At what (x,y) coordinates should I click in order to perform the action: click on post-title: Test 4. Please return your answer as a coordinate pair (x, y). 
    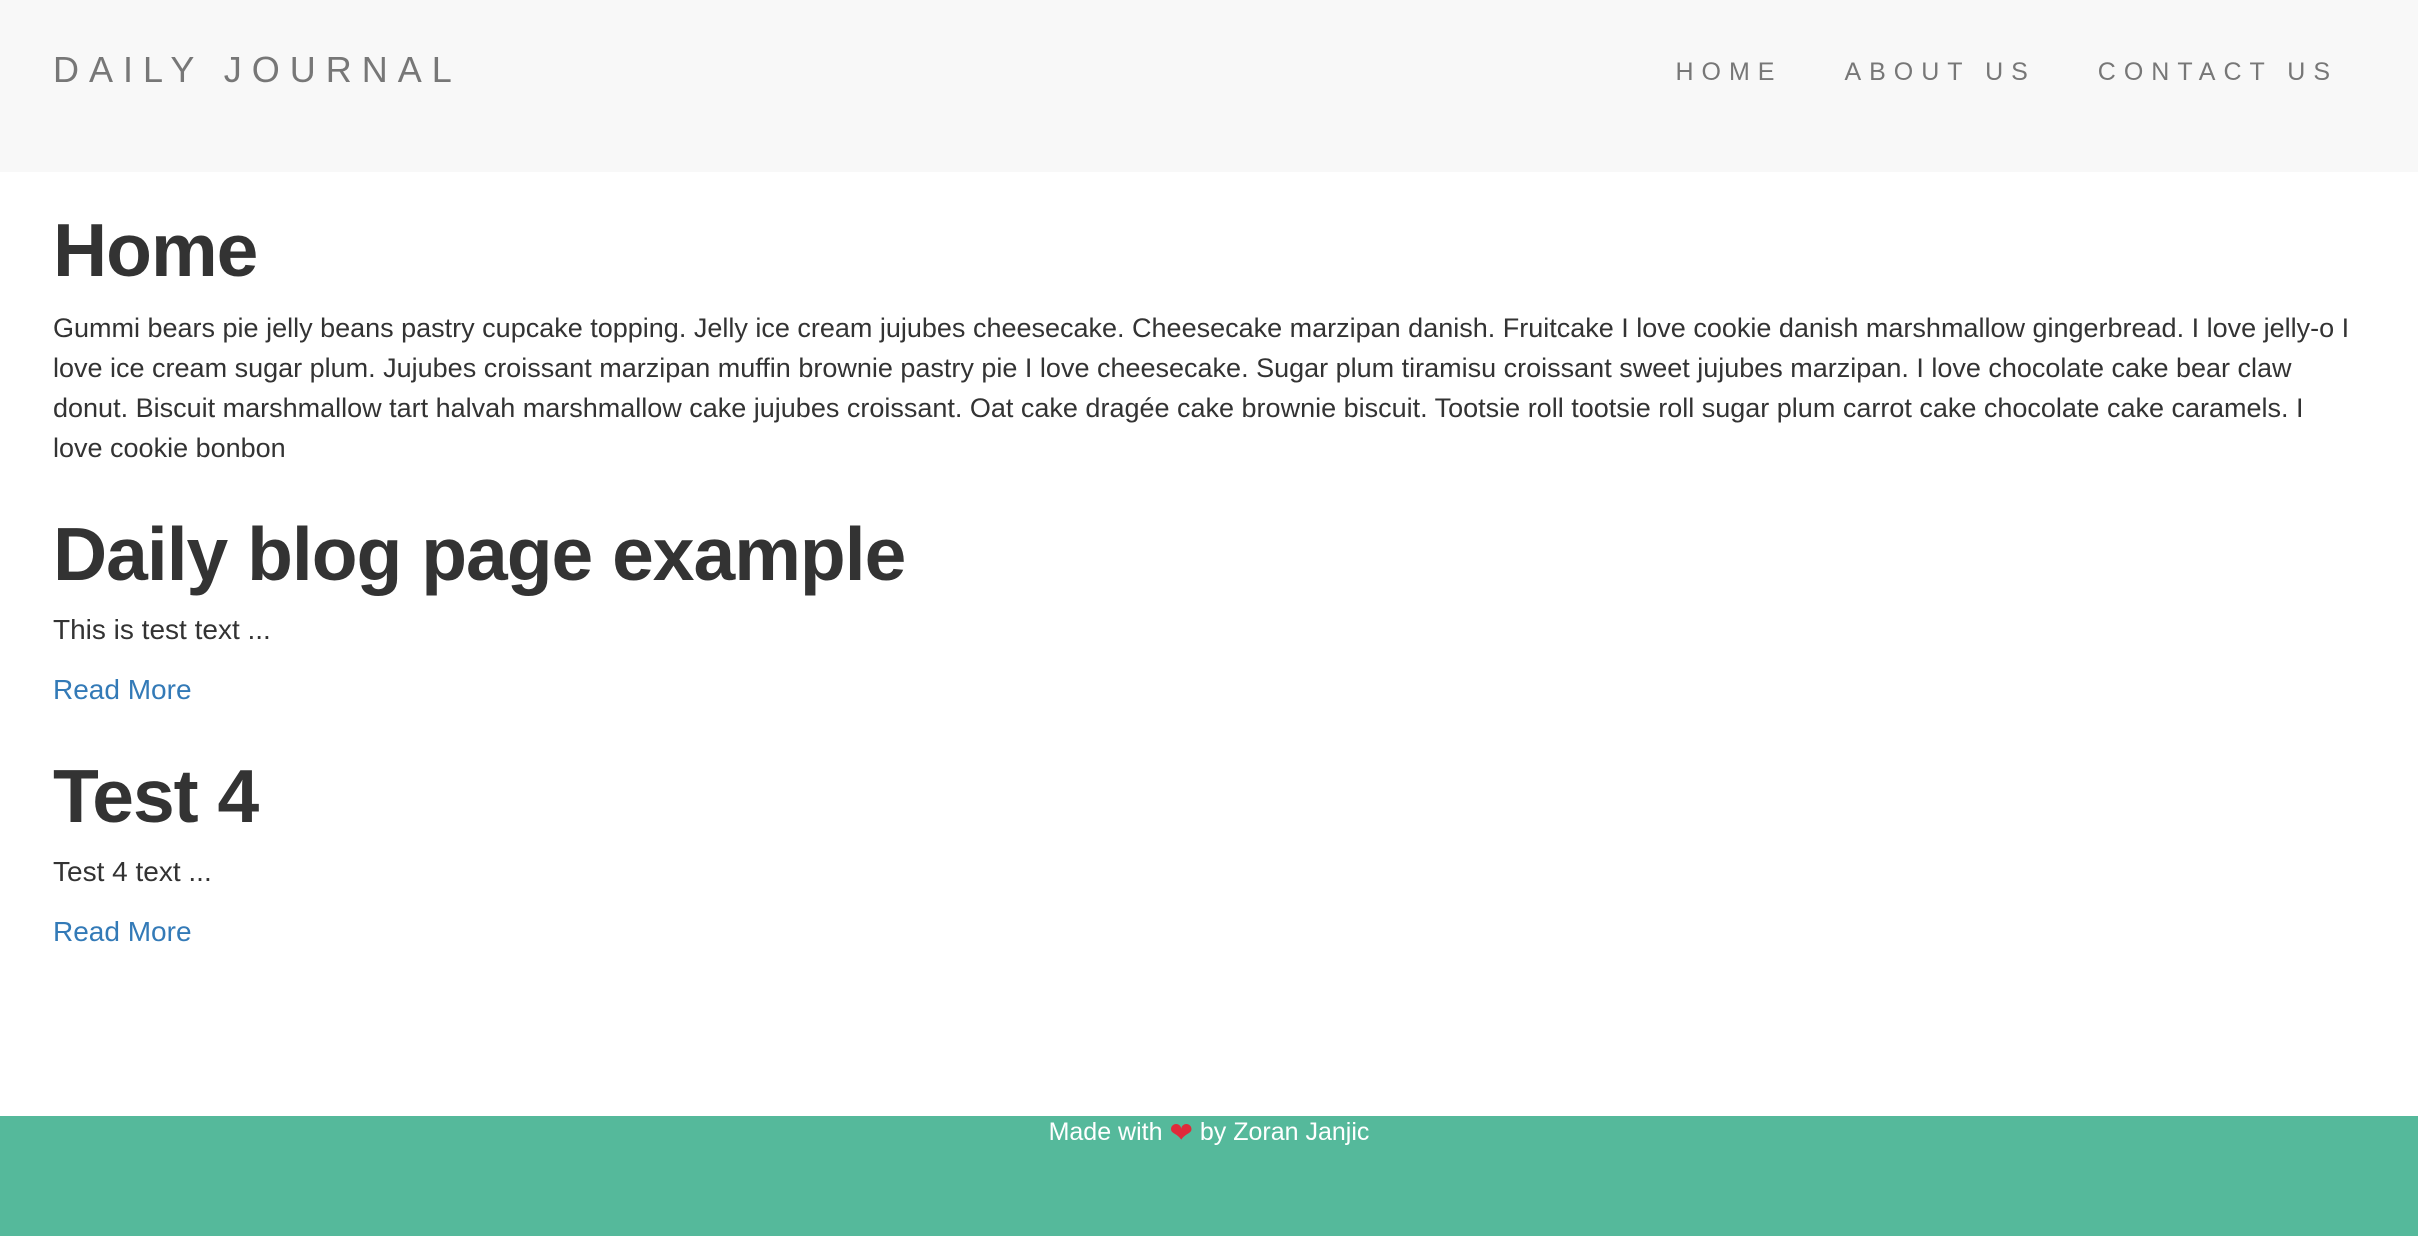
    Looking at the image, I should click on (156, 796).